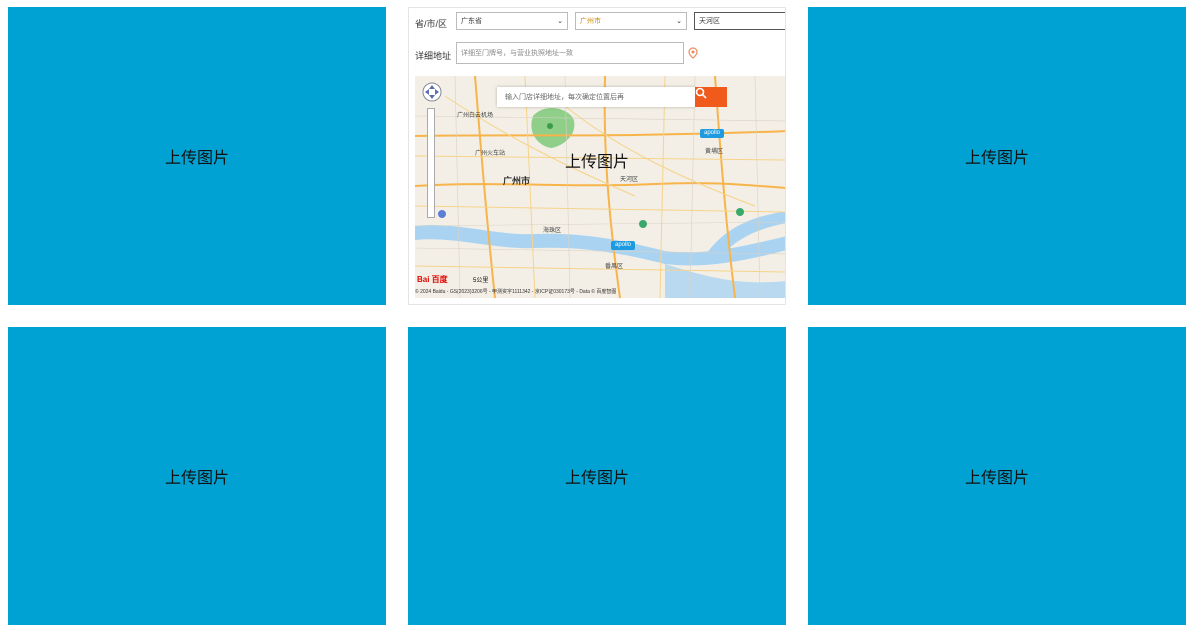  Describe the element at coordinates (711, 97) in the screenshot. I see `map-search-button` at that location.